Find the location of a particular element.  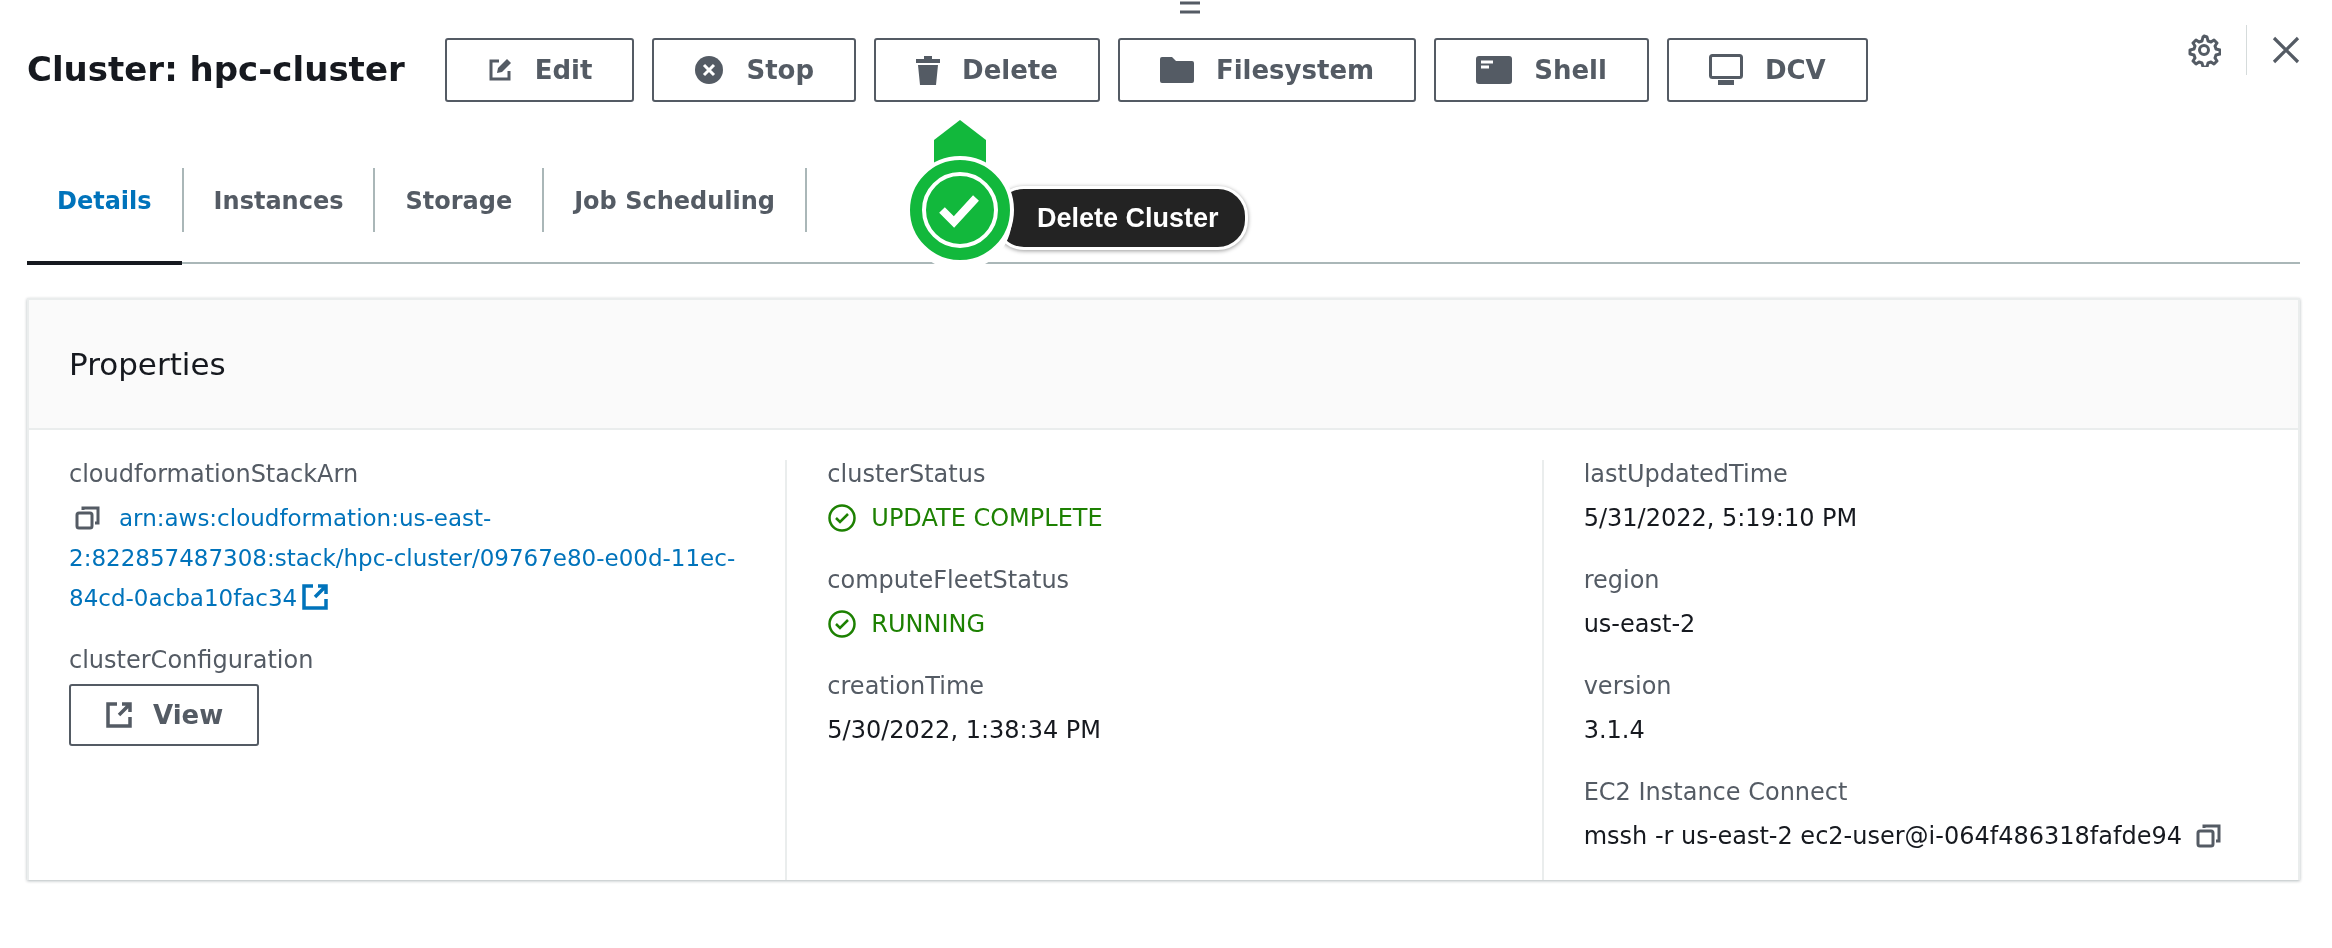

close-icon is located at coordinates (2286, 50).